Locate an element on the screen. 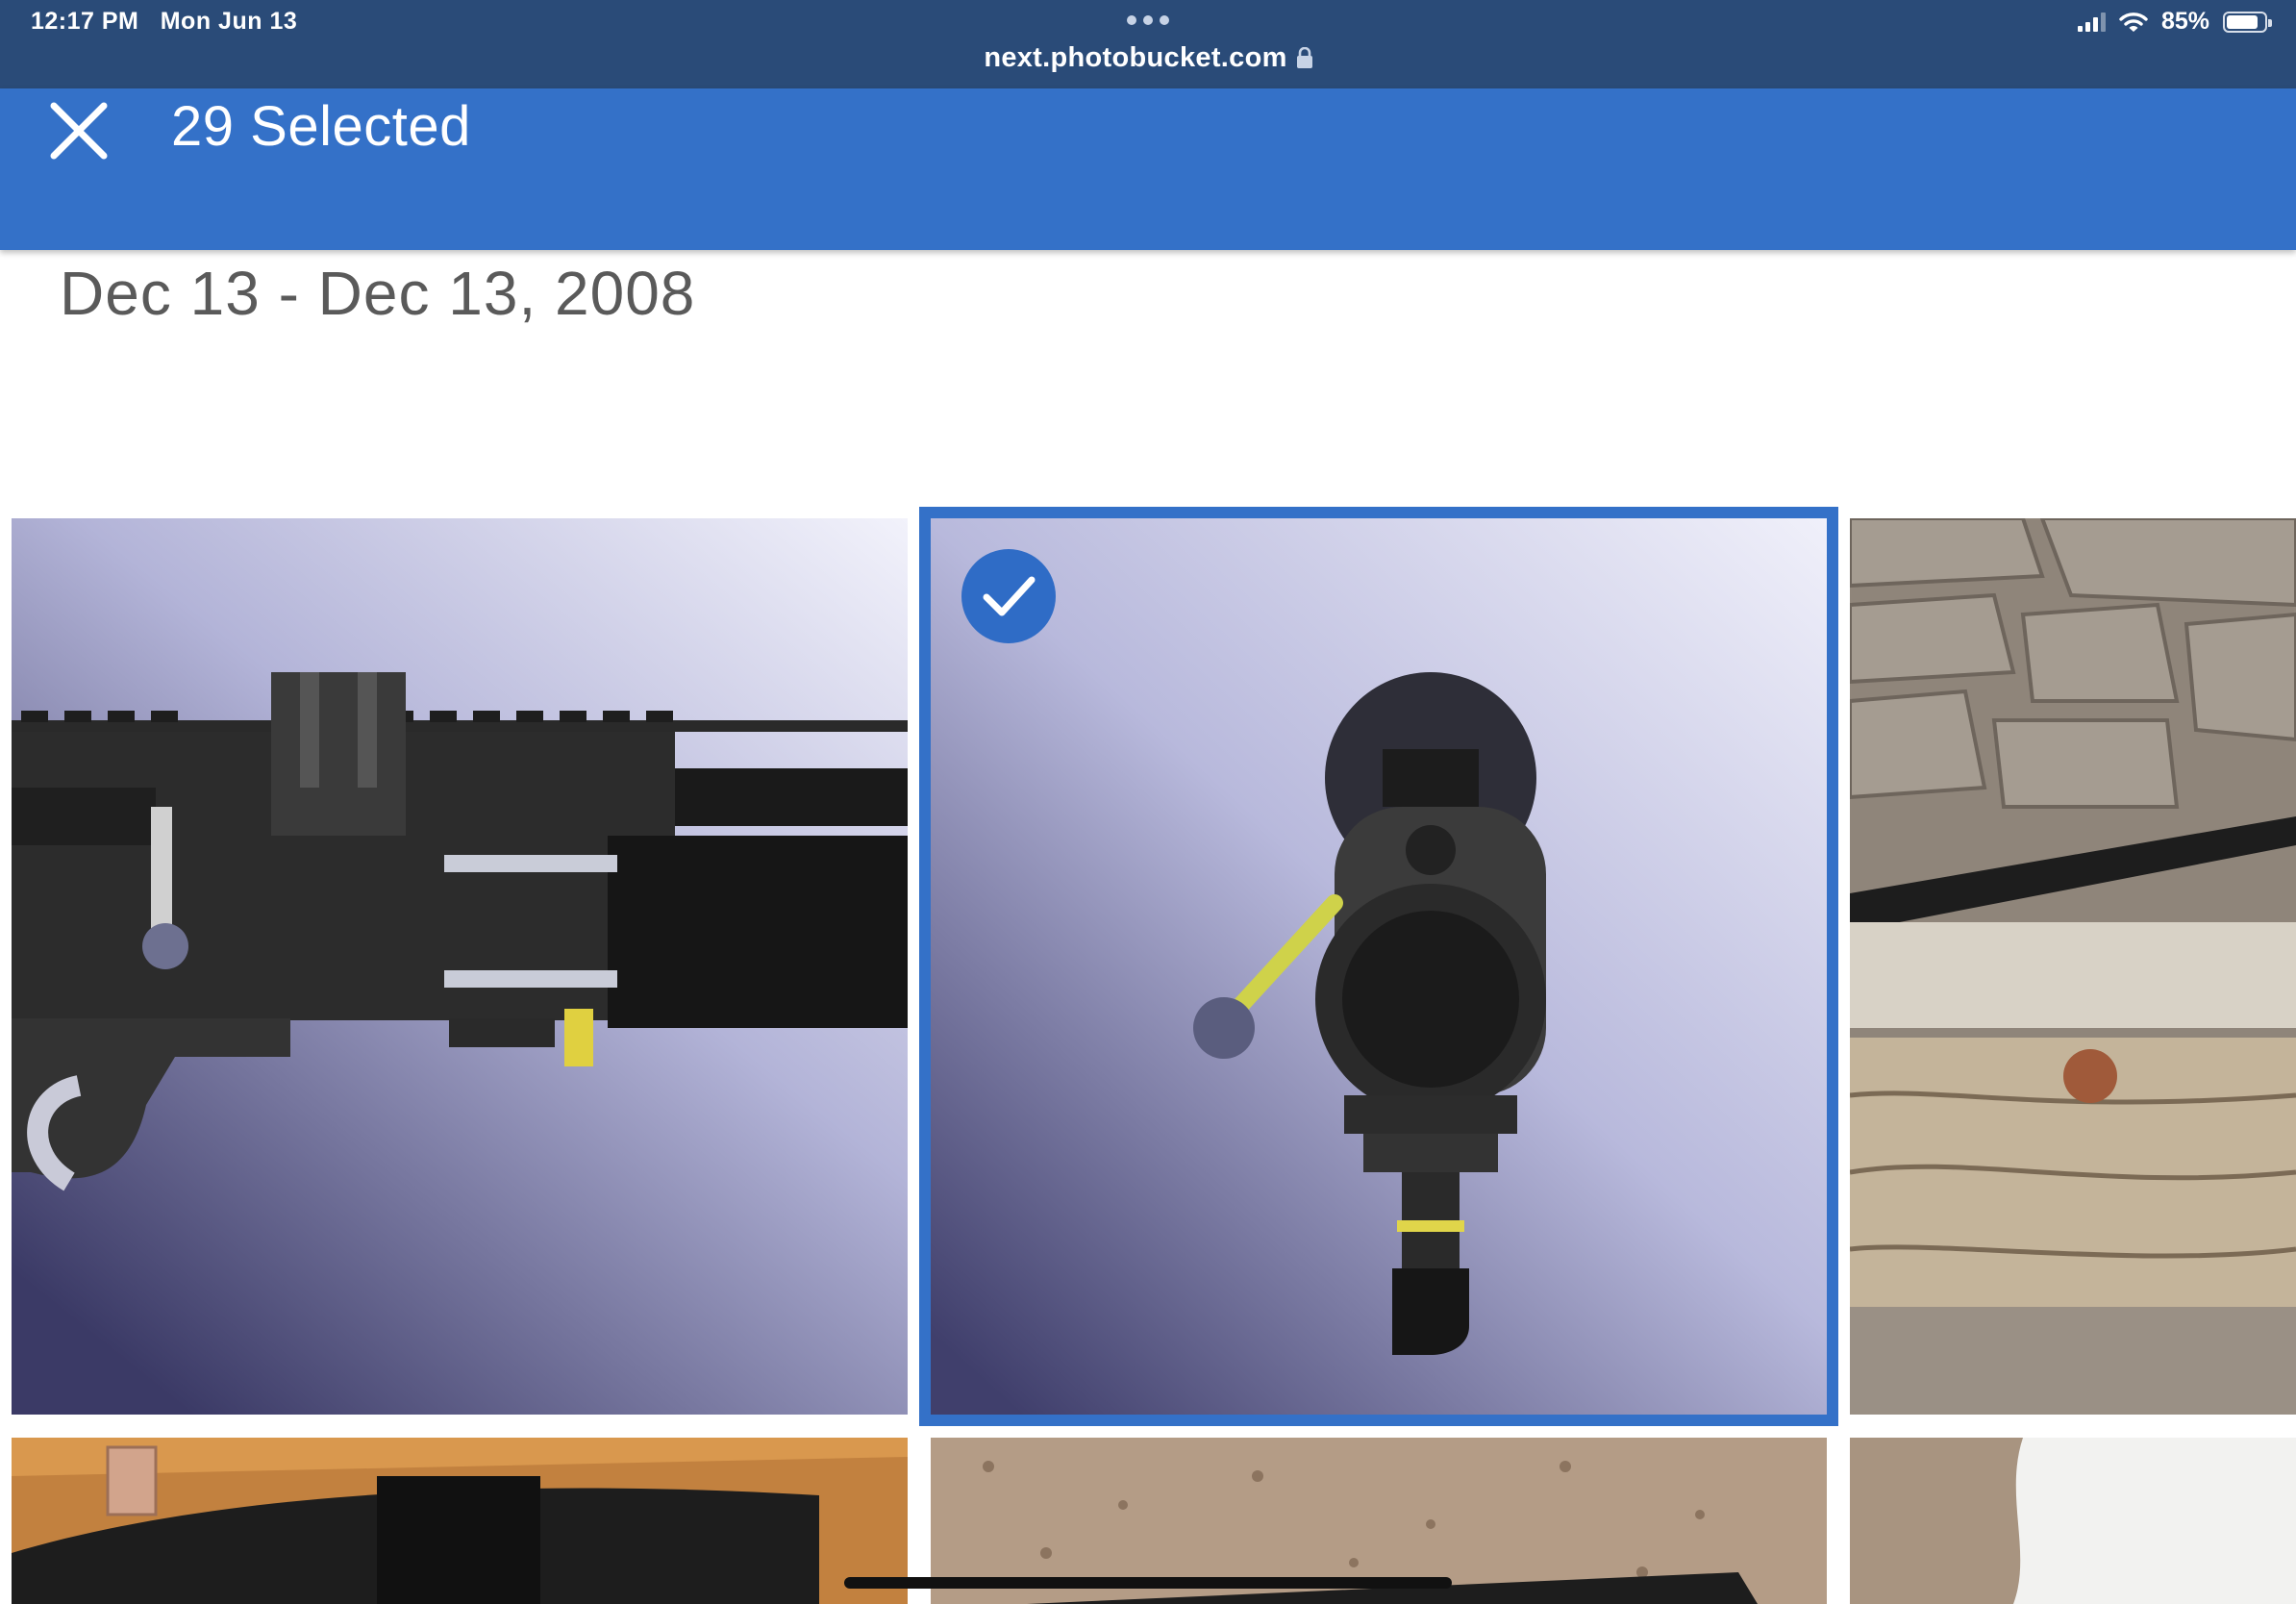 This screenshot has height=1604, width=2296. battery-icon is located at coordinates (2247, 22).